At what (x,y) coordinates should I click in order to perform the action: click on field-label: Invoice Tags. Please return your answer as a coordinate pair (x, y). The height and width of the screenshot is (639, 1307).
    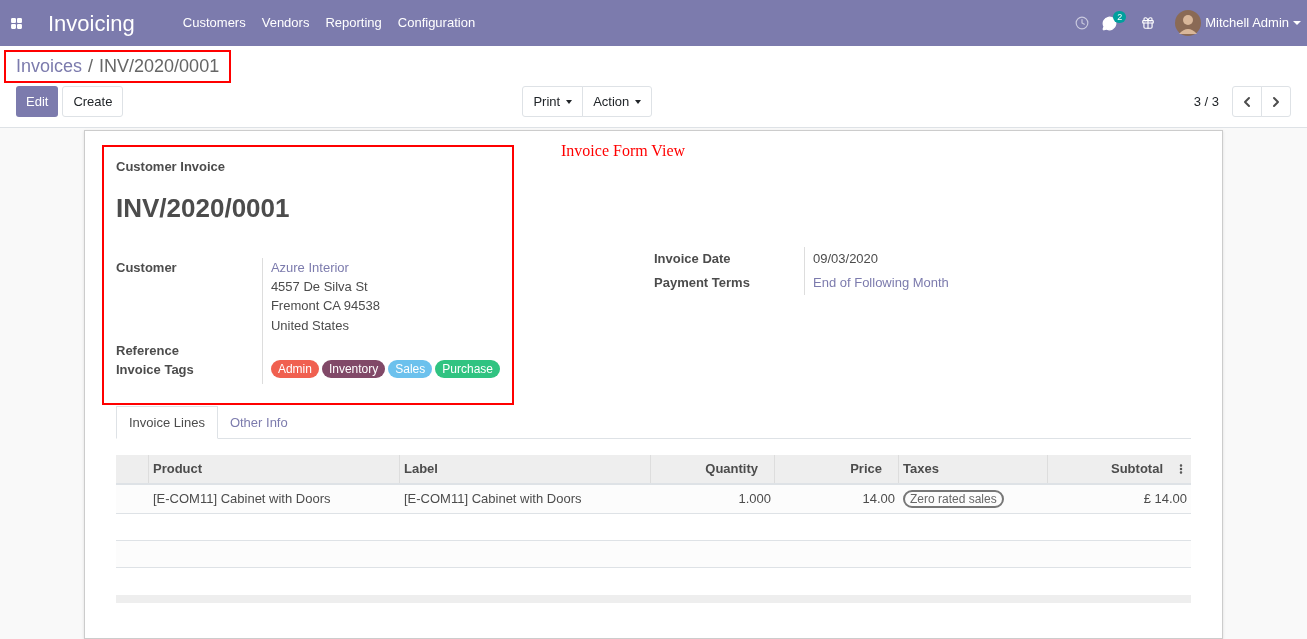
    Looking at the image, I should click on (155, 369).